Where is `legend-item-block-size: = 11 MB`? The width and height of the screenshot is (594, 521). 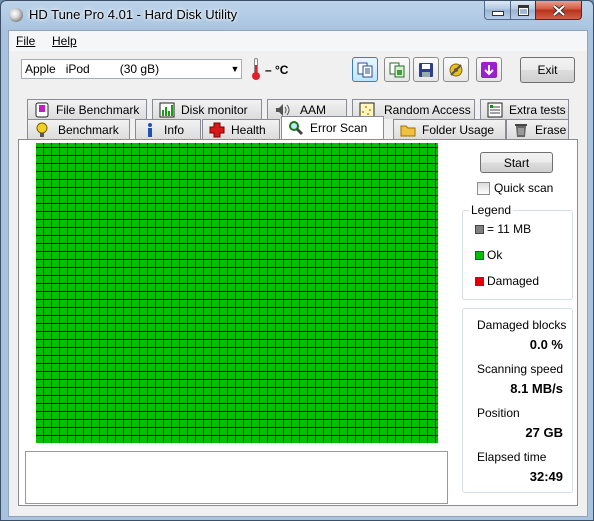
legend-item-block-size: = 11 MB is located at coordinates (503, 229).